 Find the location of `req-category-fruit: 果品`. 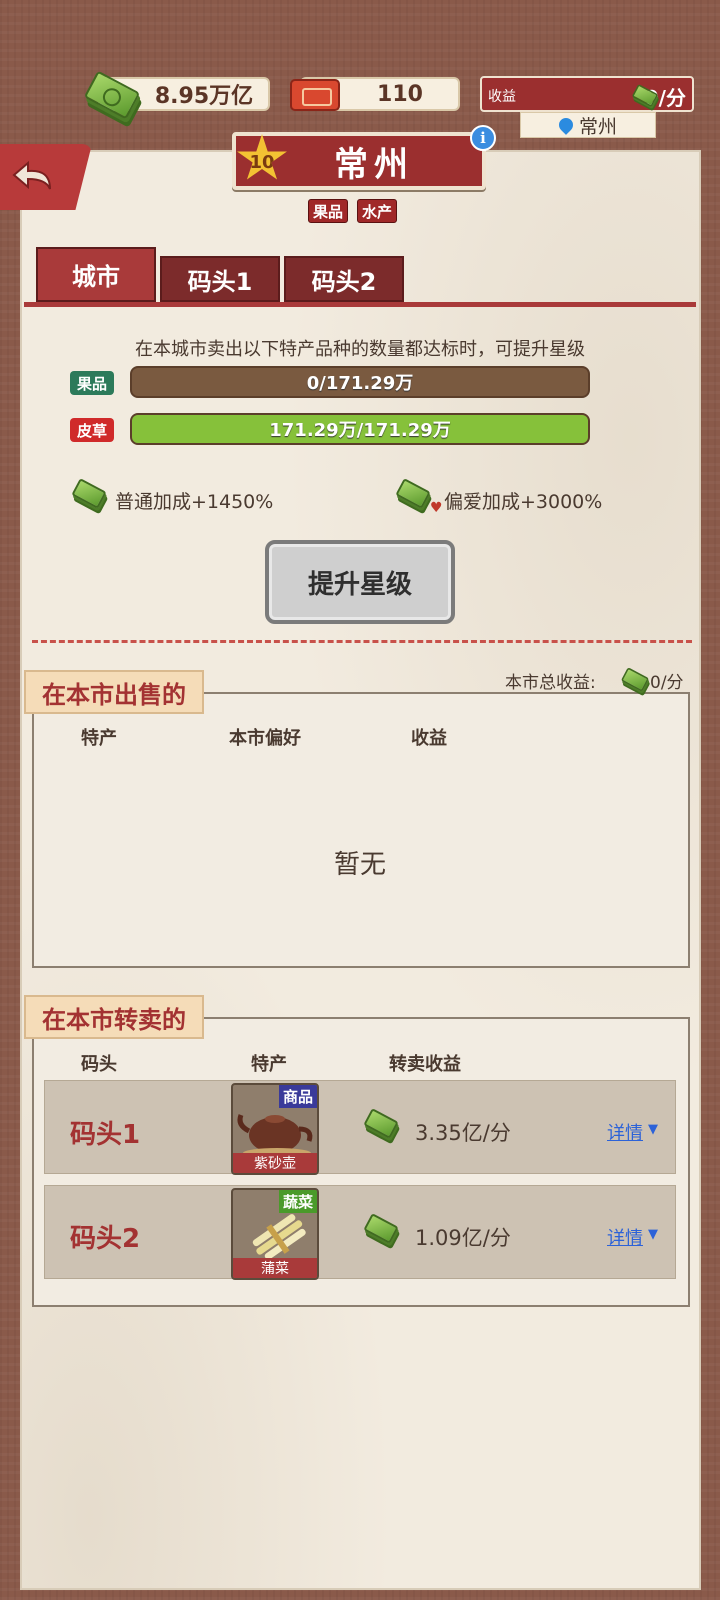

req-category-fruit: 果品 is located at coordinates (92, 383).